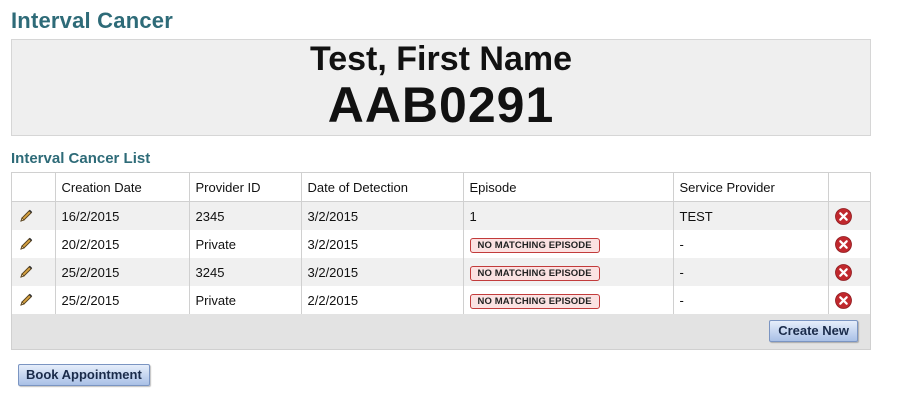  Describe the element at coordinates (122, 187) in the screenshot. I see `column-header-creation-date: Creation Date` at that location.